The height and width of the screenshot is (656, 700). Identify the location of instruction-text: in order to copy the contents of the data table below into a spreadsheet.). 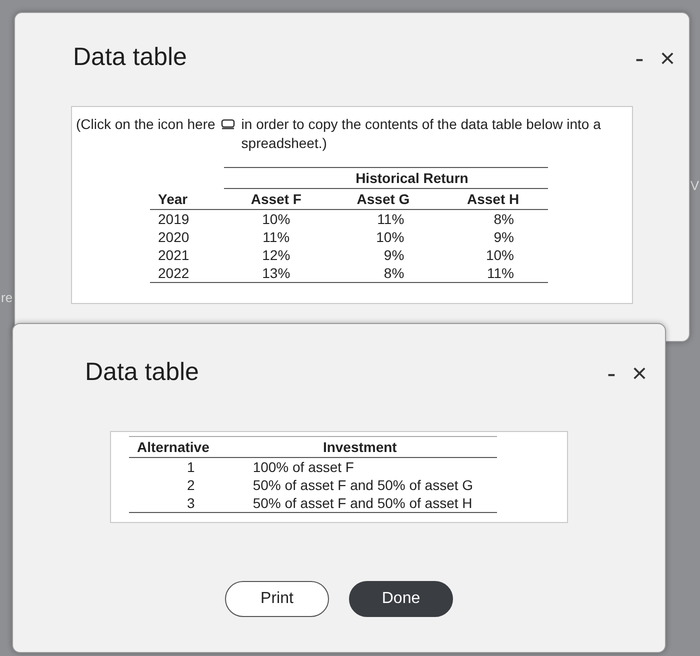
(421, 134).